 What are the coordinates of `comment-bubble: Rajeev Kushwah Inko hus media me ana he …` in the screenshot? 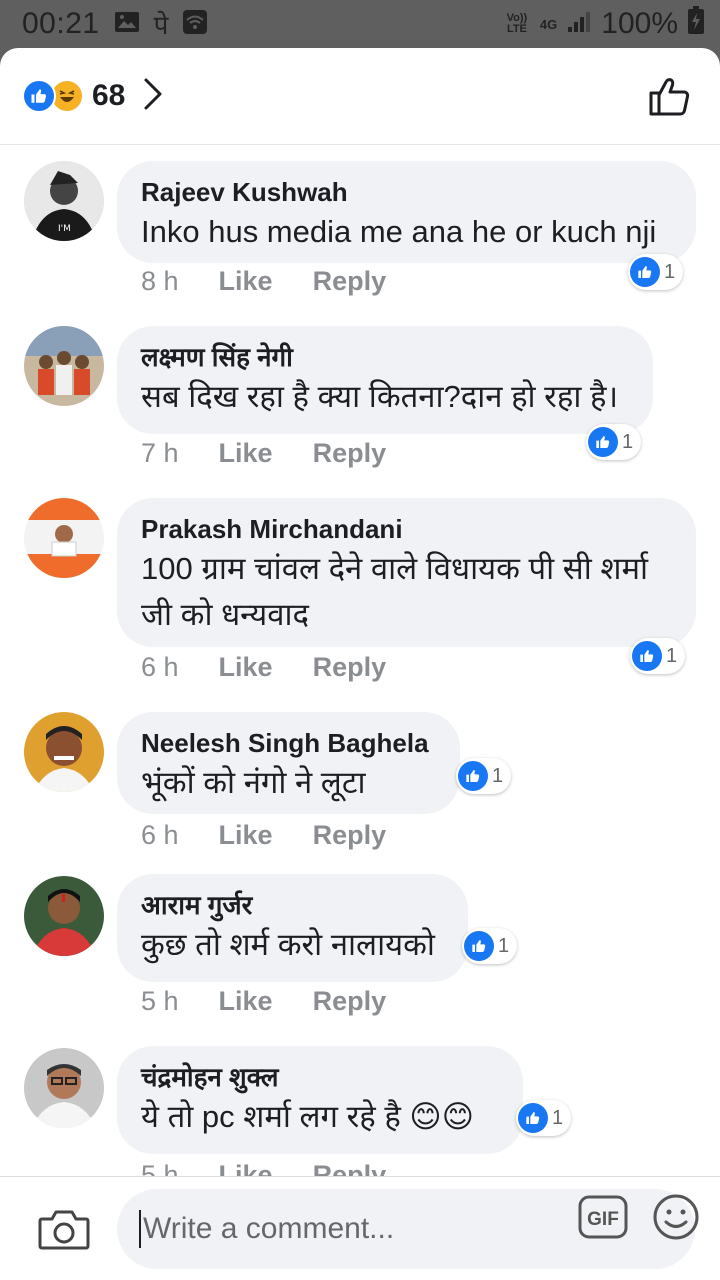 It's located at (406, 212).